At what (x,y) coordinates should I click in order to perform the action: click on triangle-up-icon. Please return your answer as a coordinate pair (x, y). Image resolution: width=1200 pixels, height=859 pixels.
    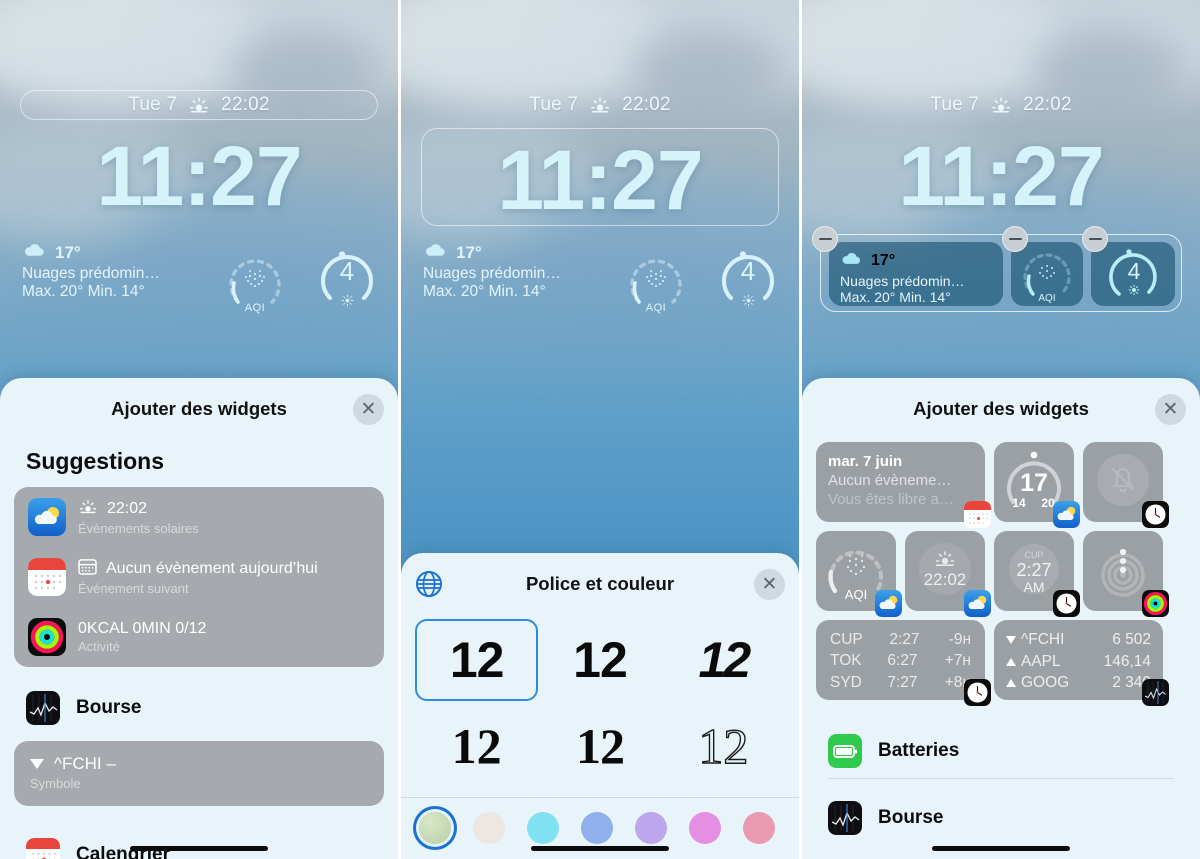
    Looking at the image, I should click on (1011, 661).